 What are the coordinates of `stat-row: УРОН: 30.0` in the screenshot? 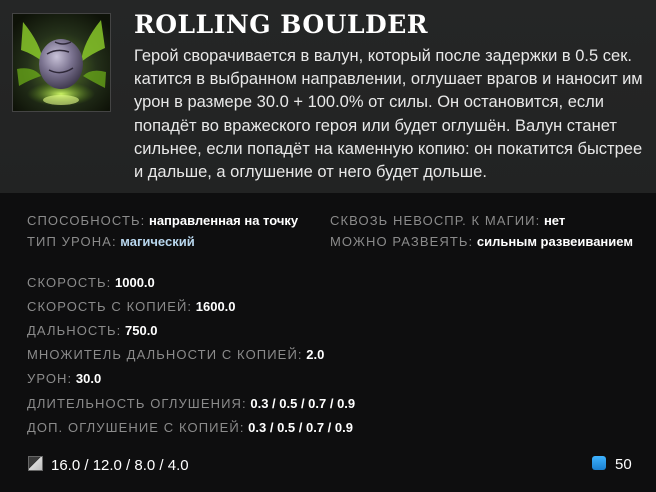 It's located at (64, 378).